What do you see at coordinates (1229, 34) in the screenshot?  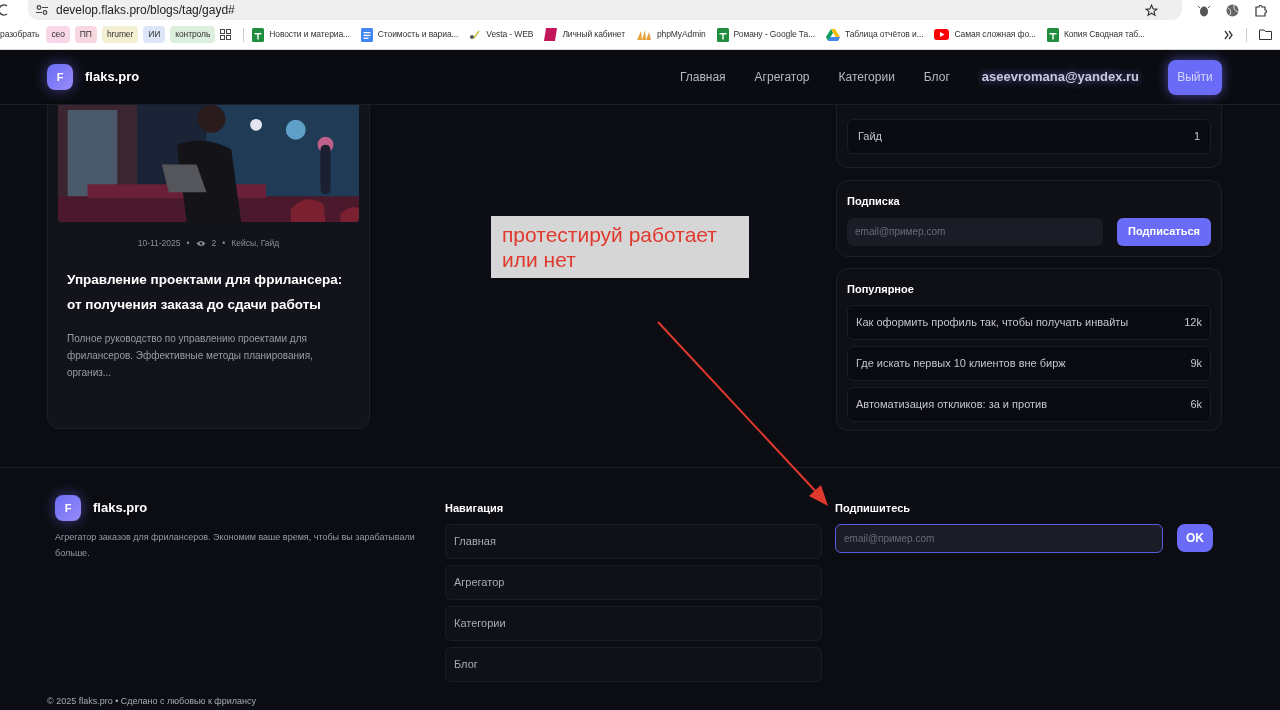 I see `chevrons-icon` at bounding box center [1229, 34].